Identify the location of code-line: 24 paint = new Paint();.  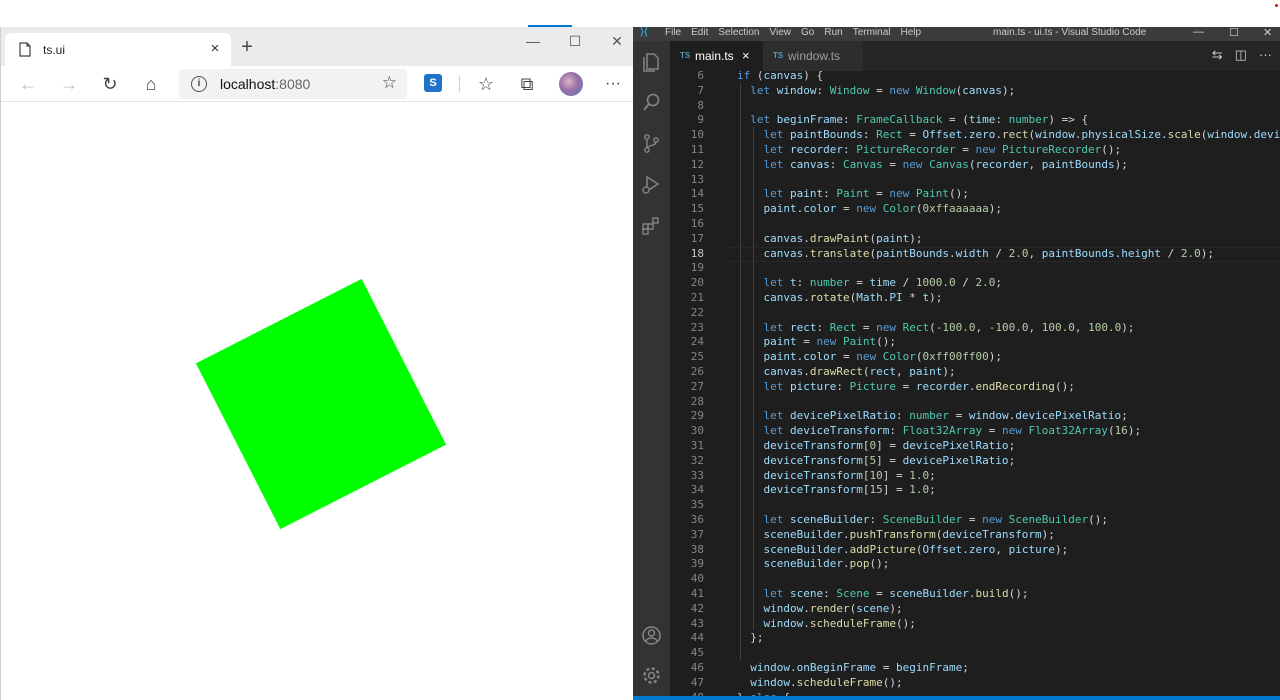
(975, 342).